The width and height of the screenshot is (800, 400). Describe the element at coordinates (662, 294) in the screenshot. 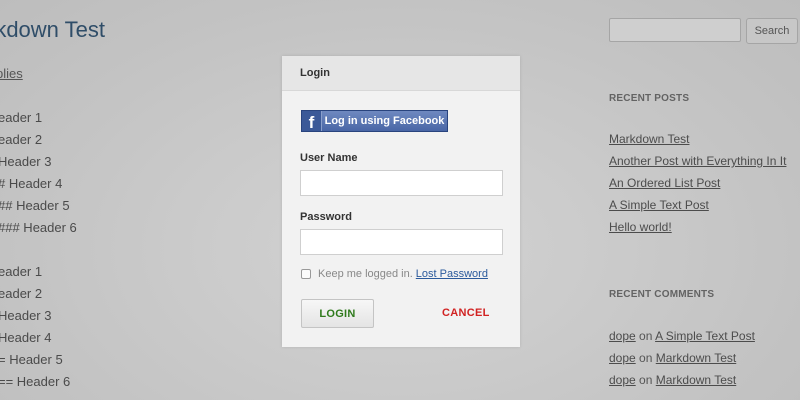

I see `recent-comments-title: RECENT COMMENTS` at that location.